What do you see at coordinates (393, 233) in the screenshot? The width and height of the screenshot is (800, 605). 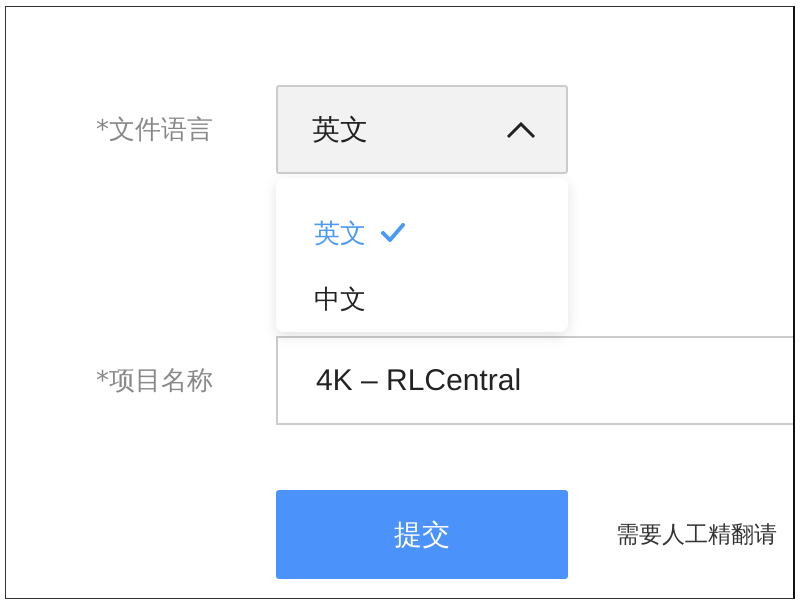 I see `check-icon` at bounding box center [393, 233].